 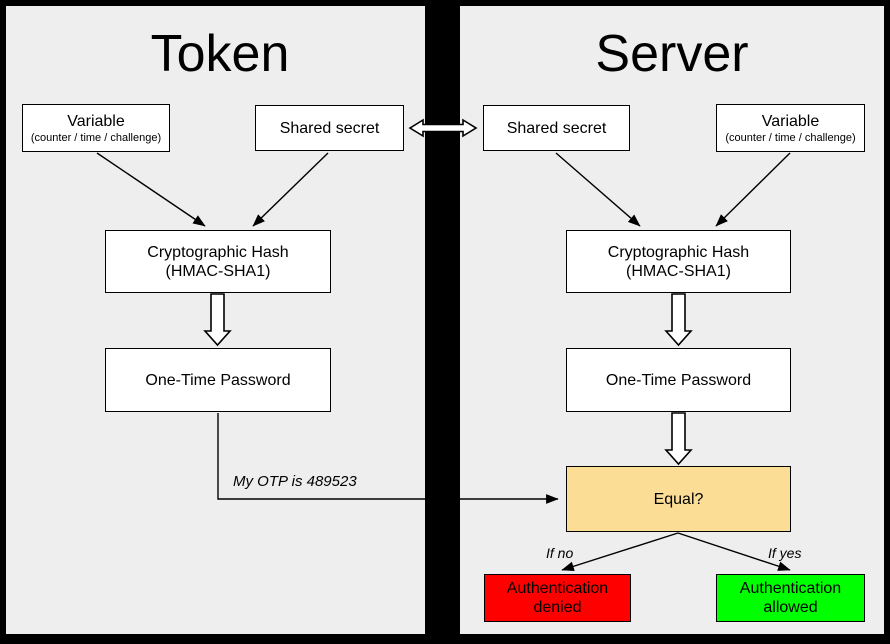 What do you see at coordinates (790, 607) in the screenshot?
I see `authentication-allowed-line2: allowed` at bounding box center [790, 607].